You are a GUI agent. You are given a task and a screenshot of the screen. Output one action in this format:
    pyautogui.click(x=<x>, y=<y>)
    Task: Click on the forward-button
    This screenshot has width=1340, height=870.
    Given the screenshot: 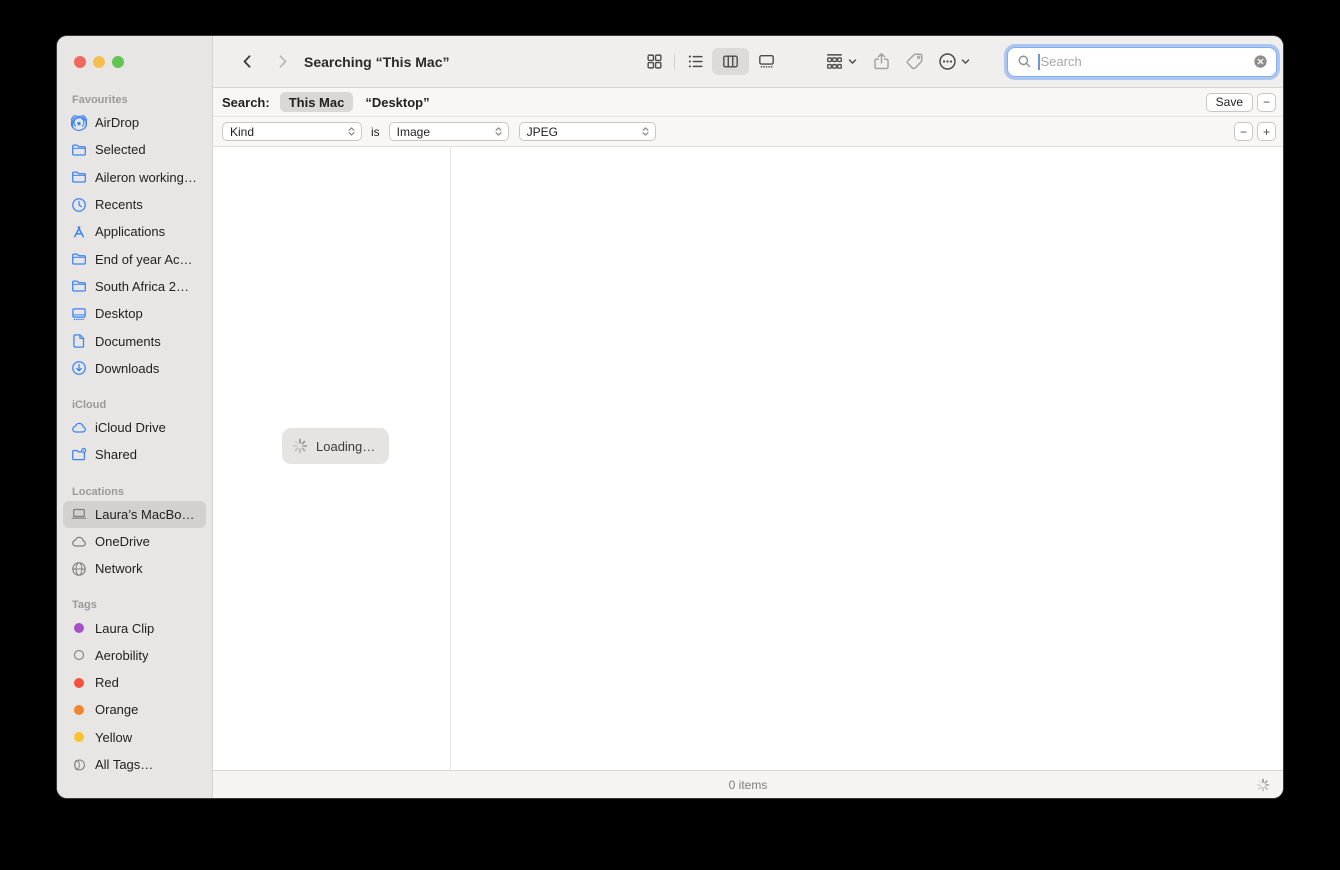 What is the action you would take?
    pyautogui.click(x=283, y=62)
    